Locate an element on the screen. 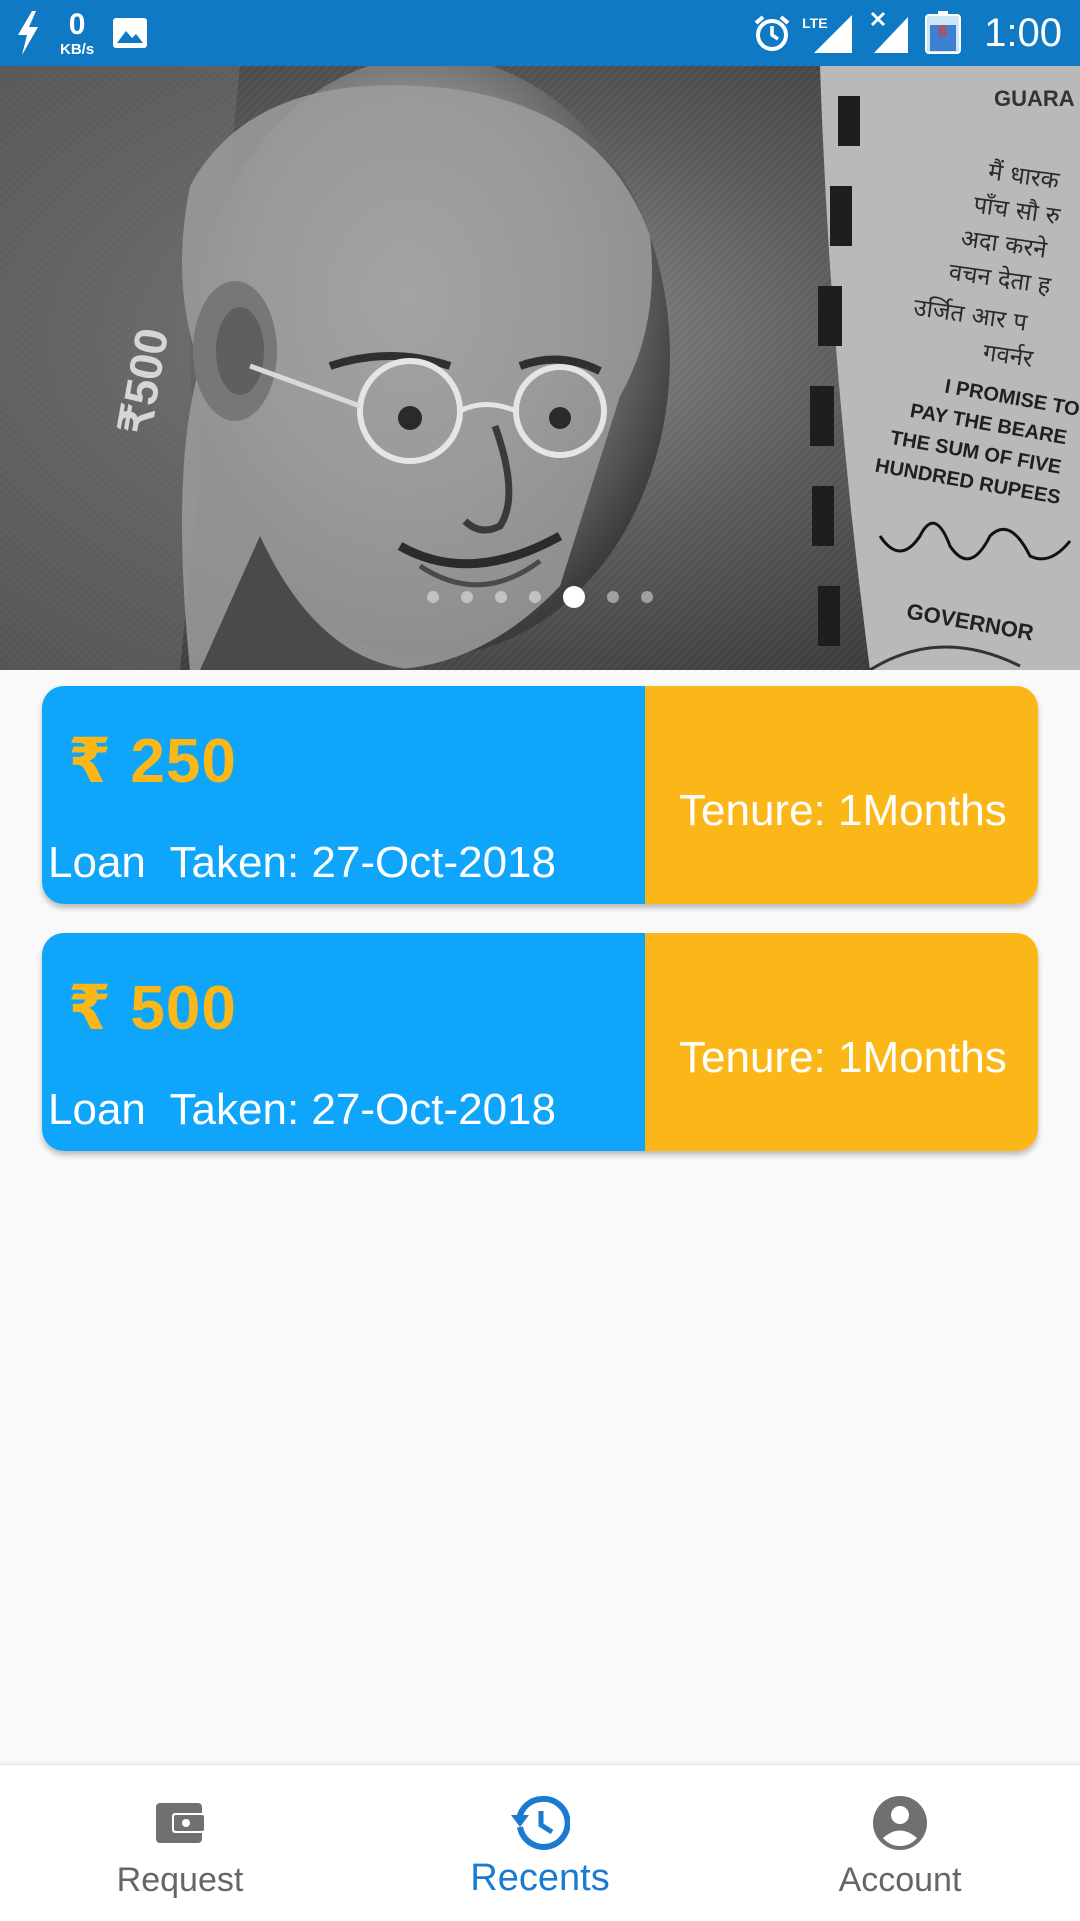  no-sim-signal-icon is located at coordinates (890, 32).